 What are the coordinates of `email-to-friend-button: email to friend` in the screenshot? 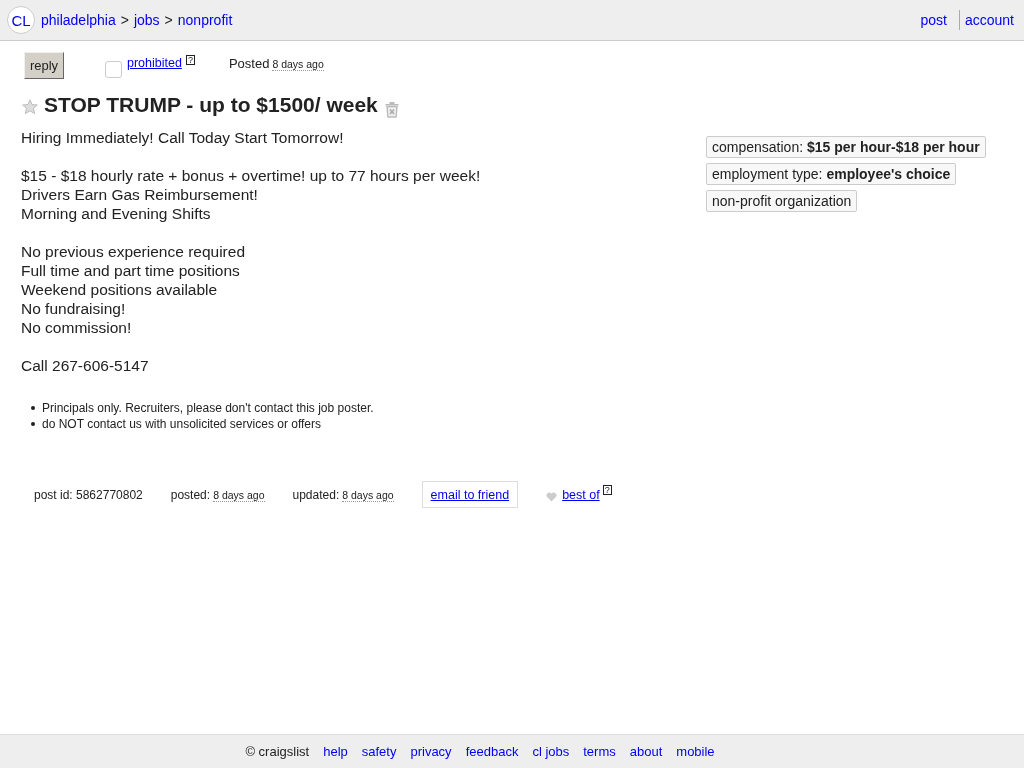 It's located at (470, 494).